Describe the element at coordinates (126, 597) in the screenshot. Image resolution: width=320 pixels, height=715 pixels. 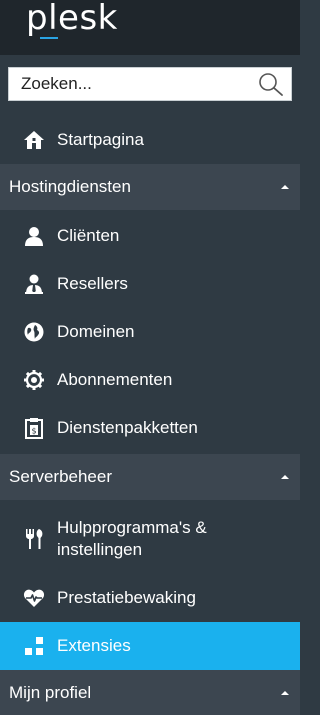
I see `nav-item-label: Prestatiebewaking` at that location.